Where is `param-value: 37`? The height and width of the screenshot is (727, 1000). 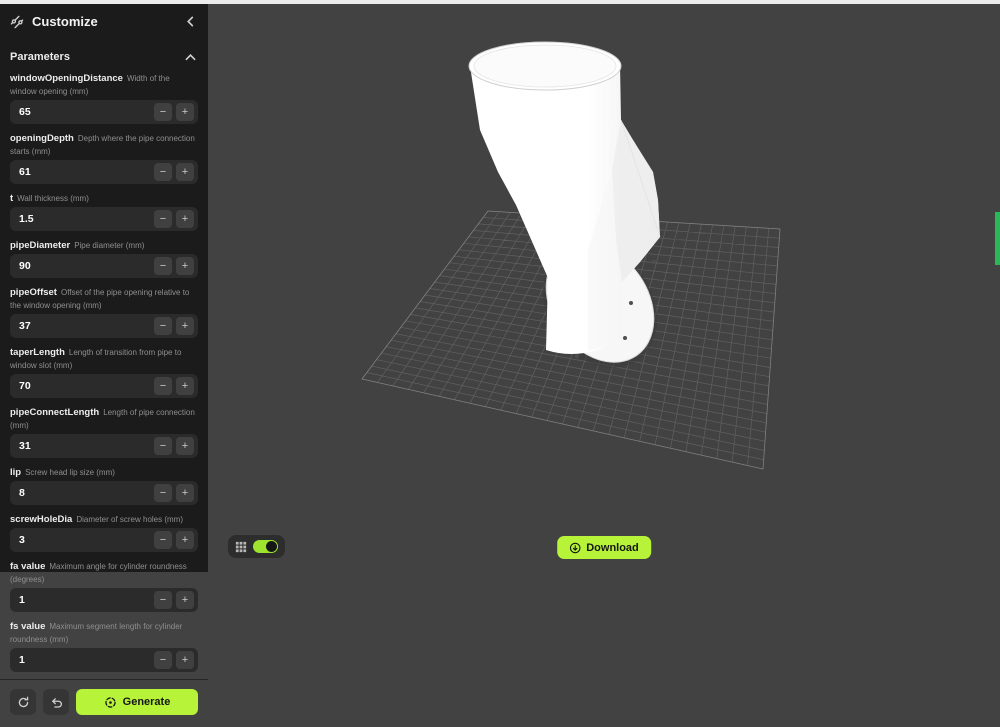
param-value: 37 is located at coordinates (84, 326).